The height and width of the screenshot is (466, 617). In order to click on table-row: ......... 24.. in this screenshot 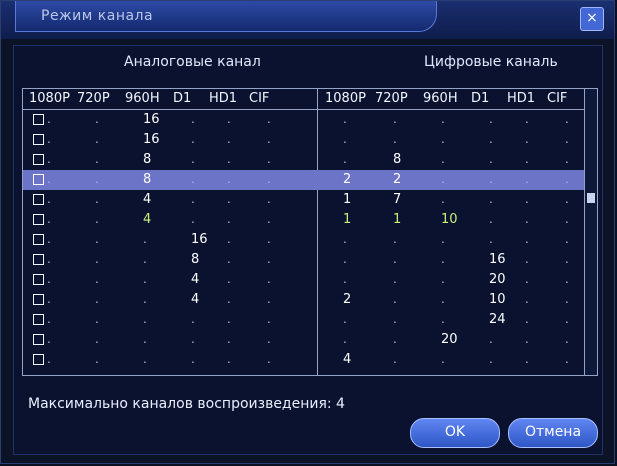, I will do `click(310, 320)`.